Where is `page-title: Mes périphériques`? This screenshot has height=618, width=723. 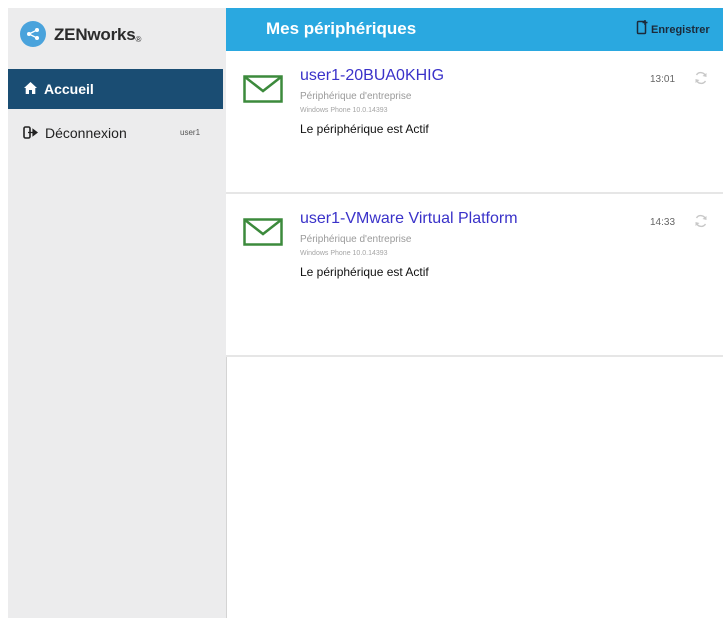 page-title: Mes périphériques is located at coordinates (341, 28).